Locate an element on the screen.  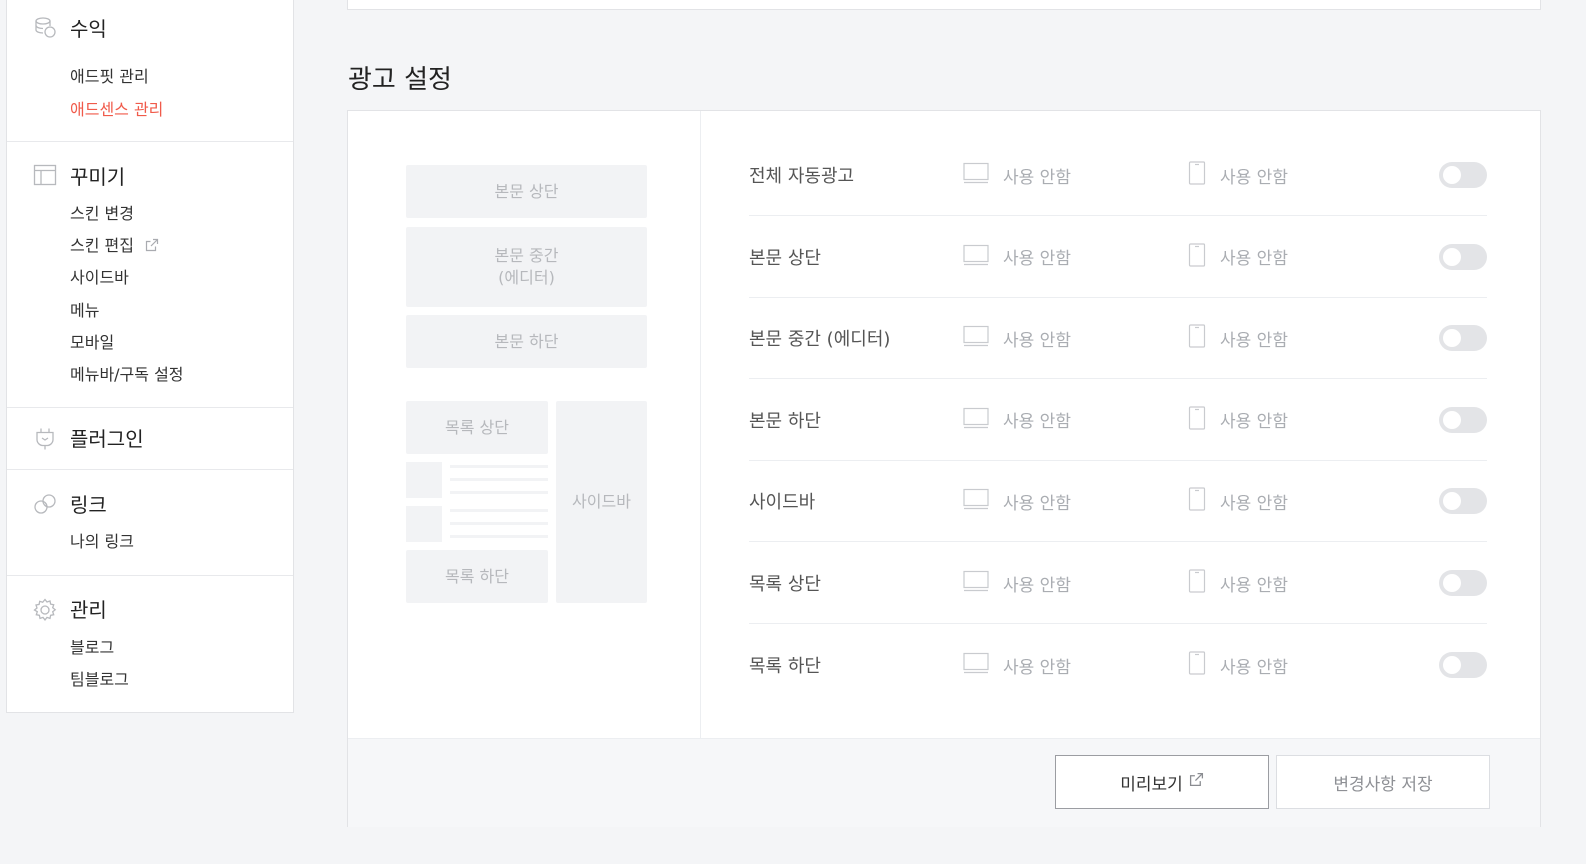
sidebar-item-menubar: 메뉴바/구독 설정 is located at coordinates (127, 373).